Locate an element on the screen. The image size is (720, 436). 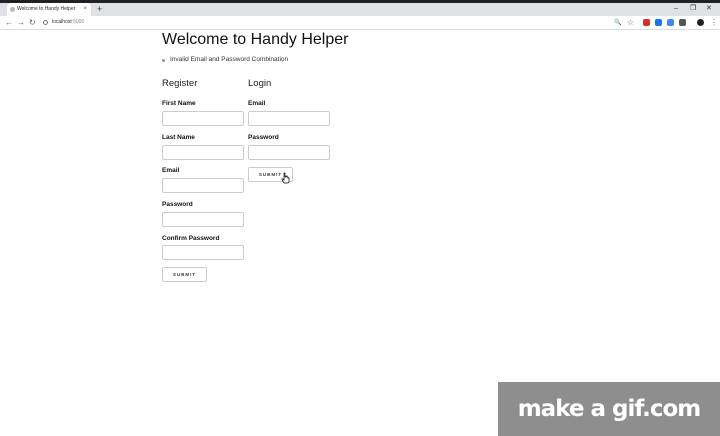
minimize-icon: – is located at coordinates (676, 9).